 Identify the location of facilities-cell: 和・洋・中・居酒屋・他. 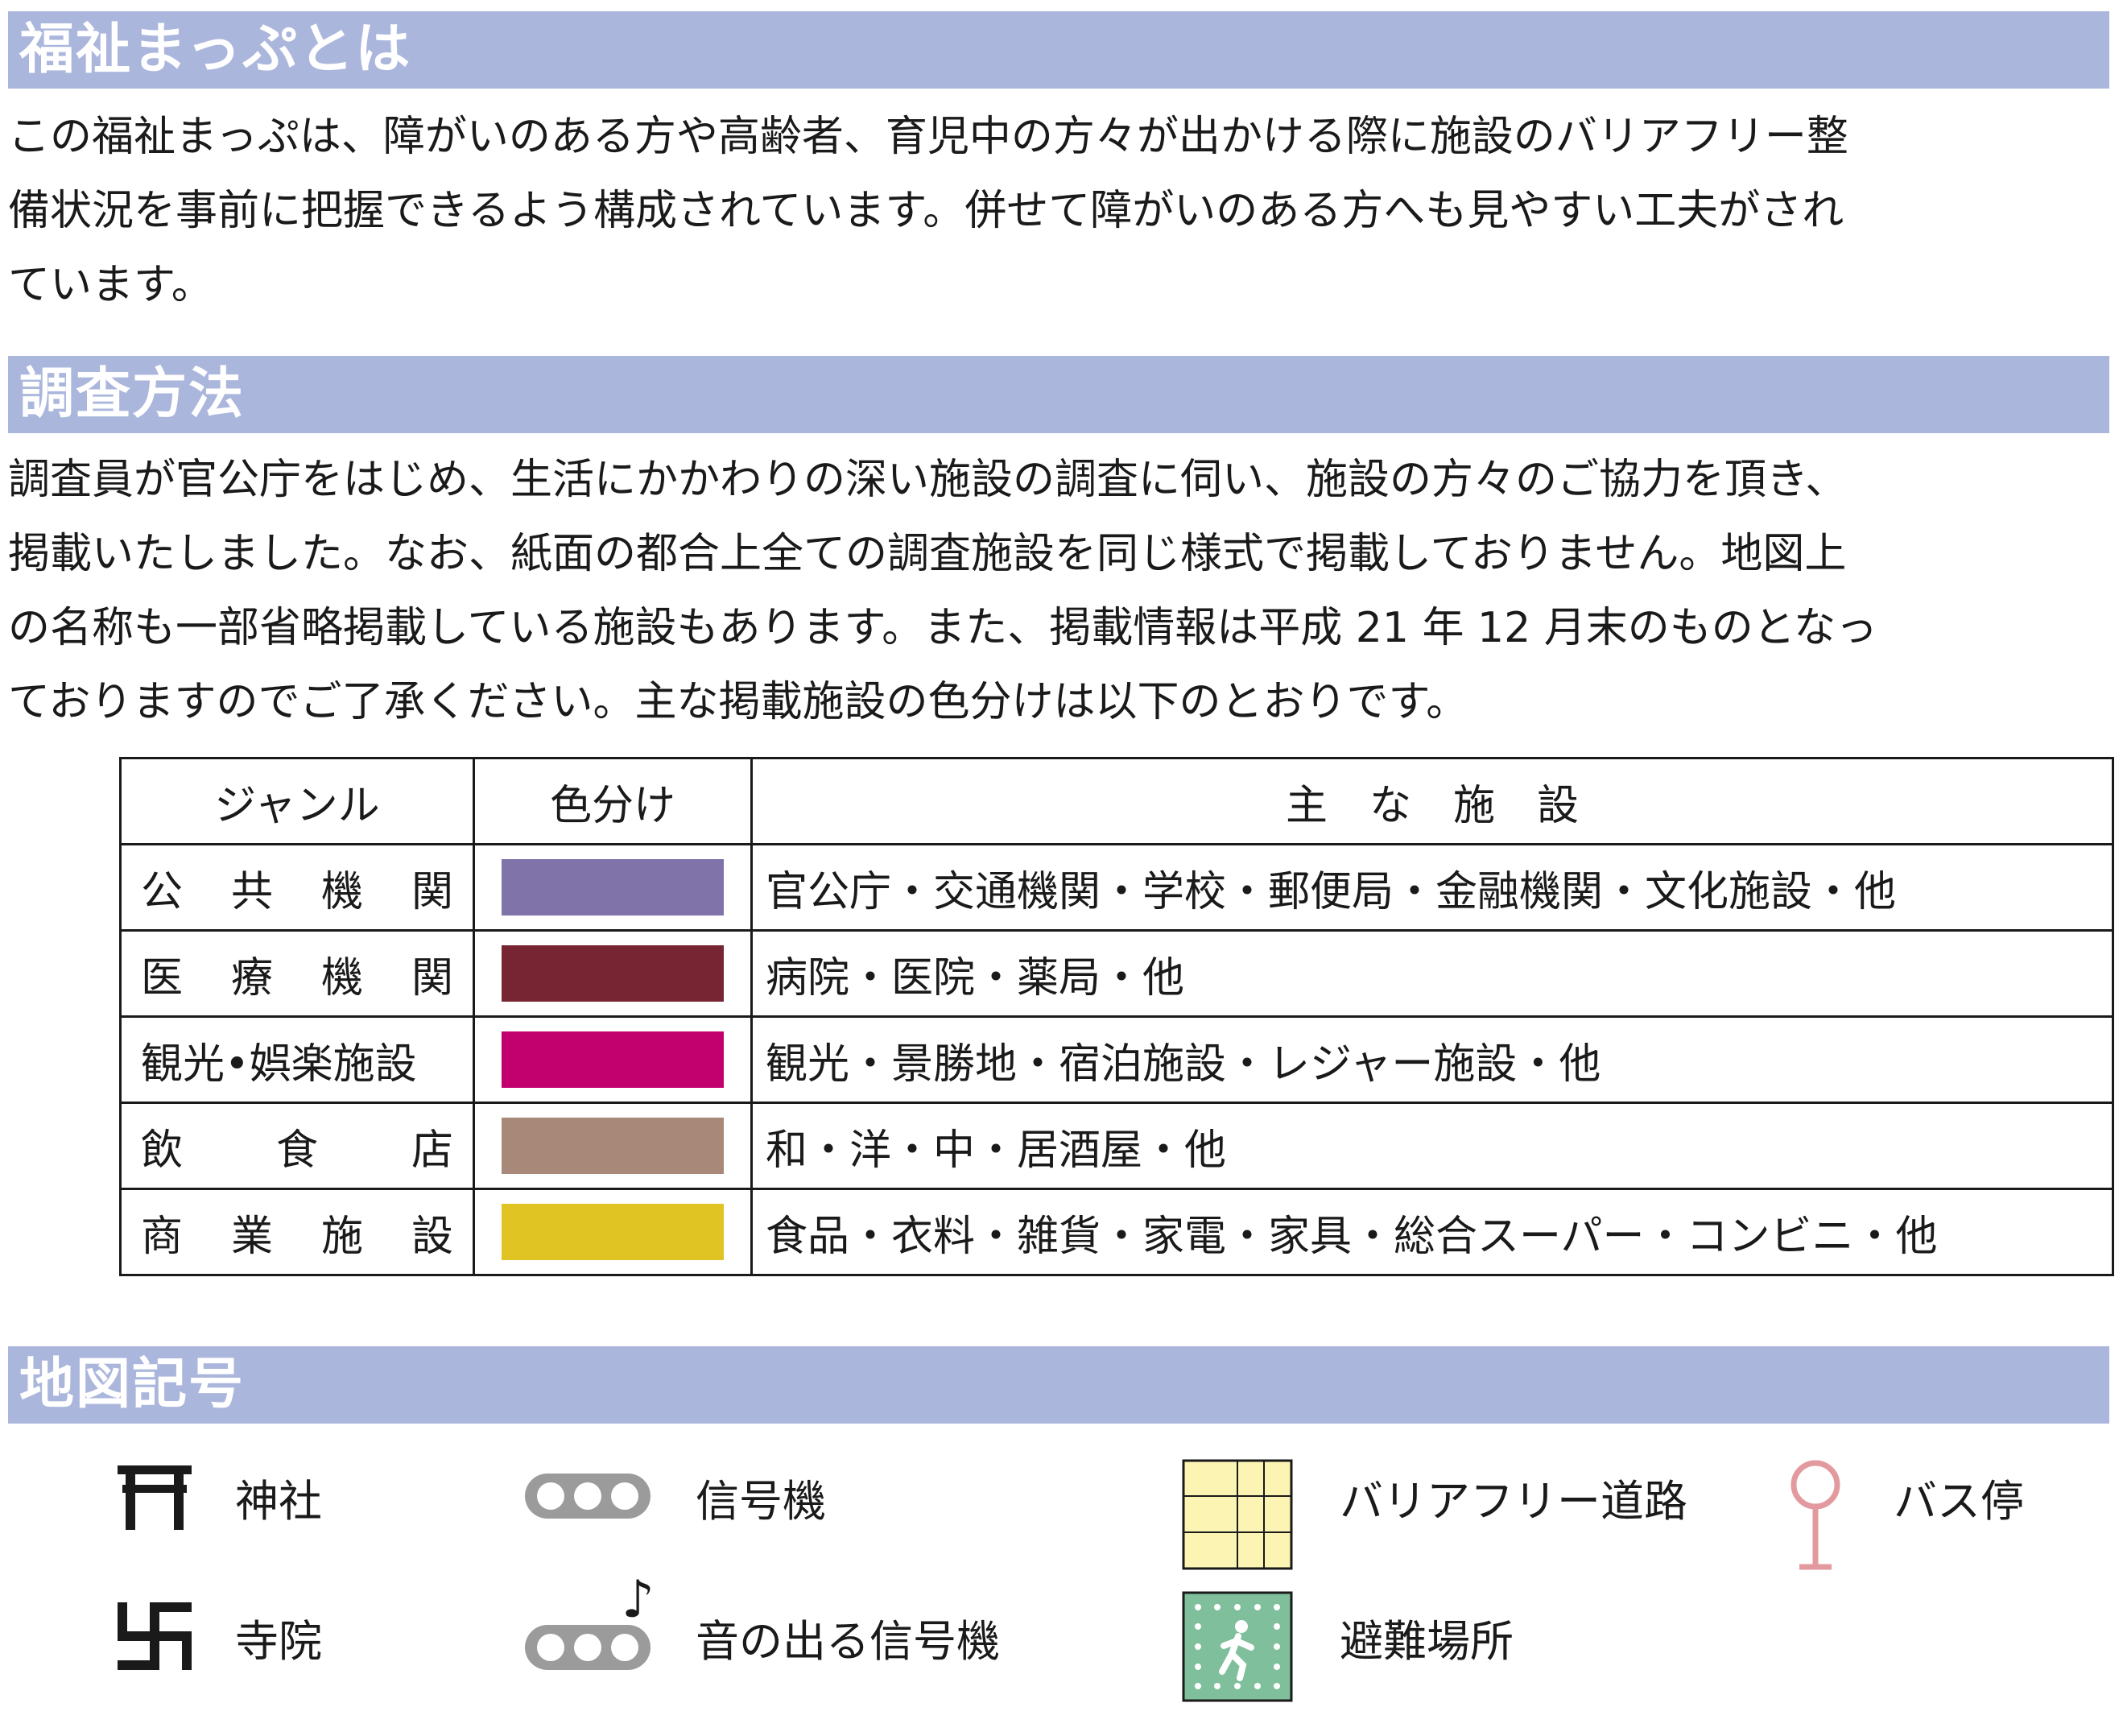
(1432, 1146).